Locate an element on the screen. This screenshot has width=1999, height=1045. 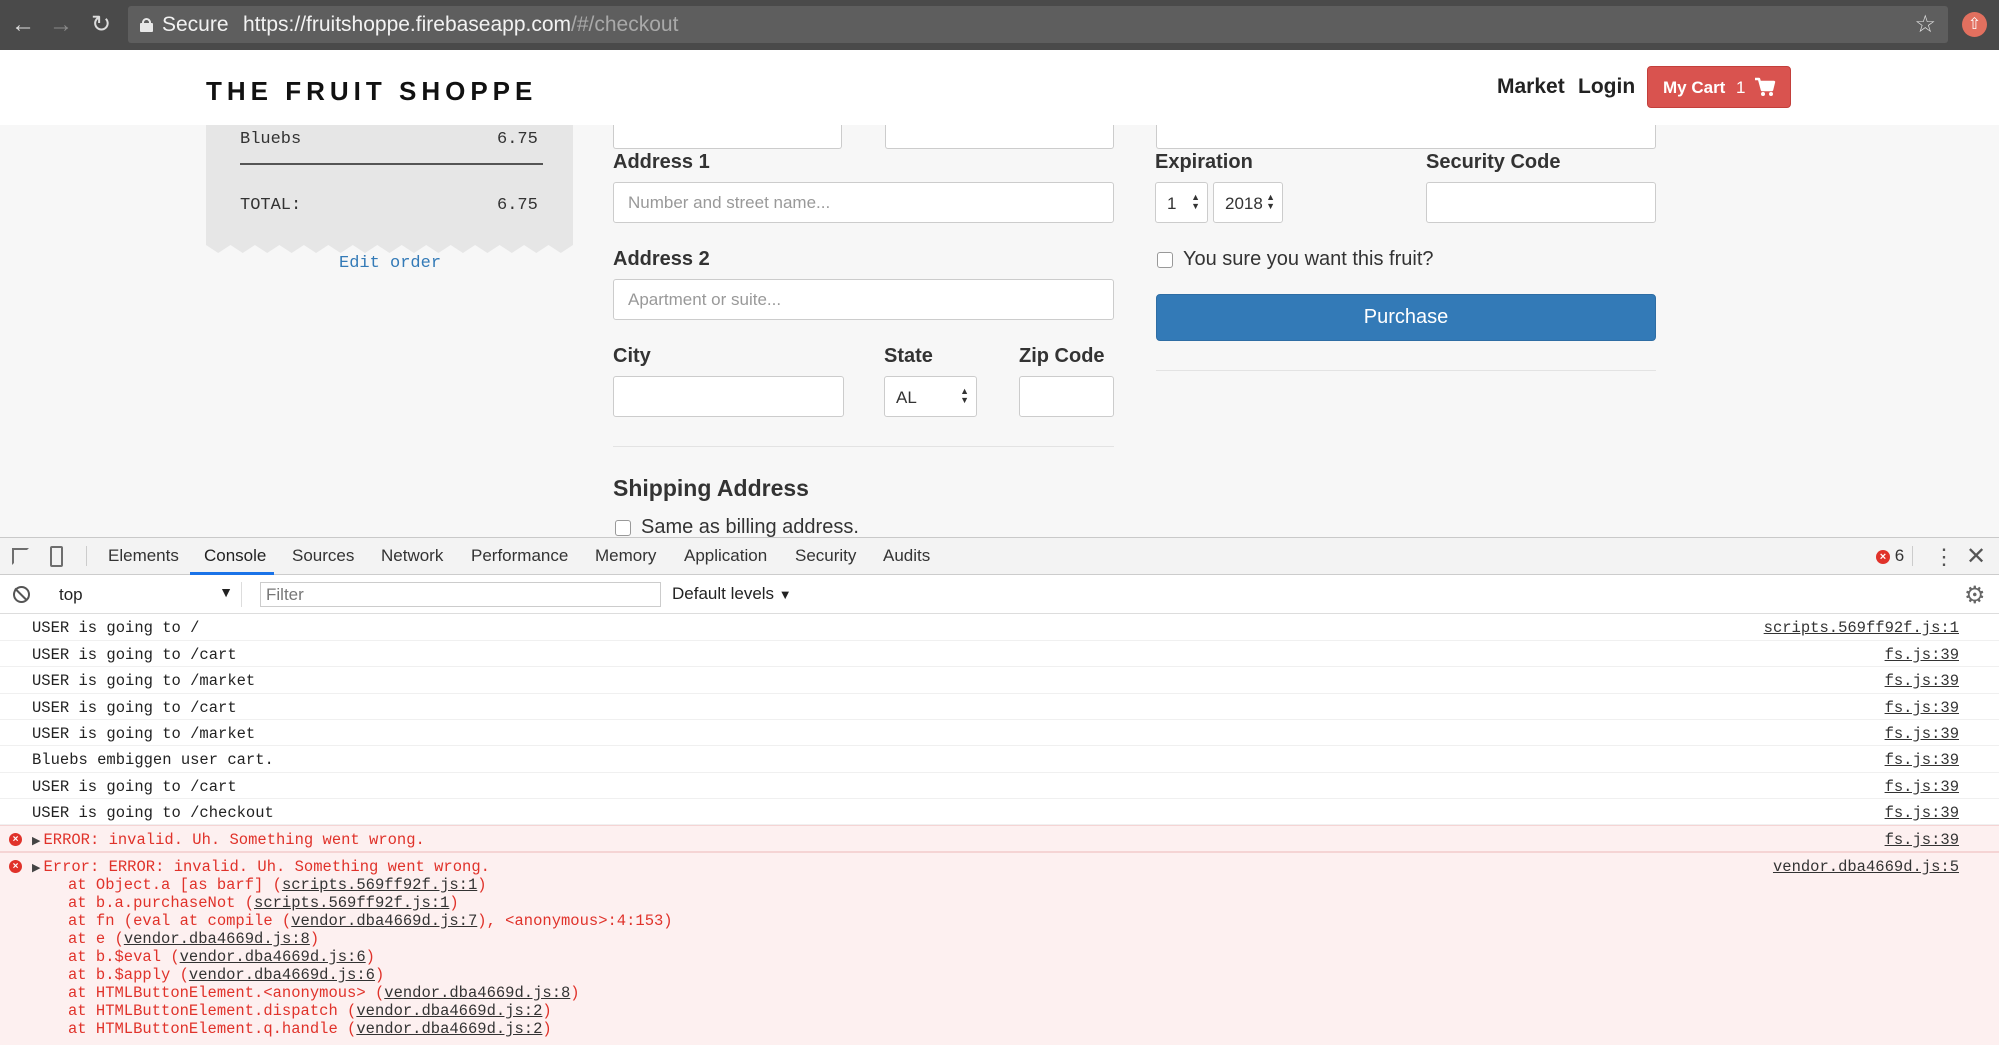
security-code-input is located at coordinates (1541, 202).